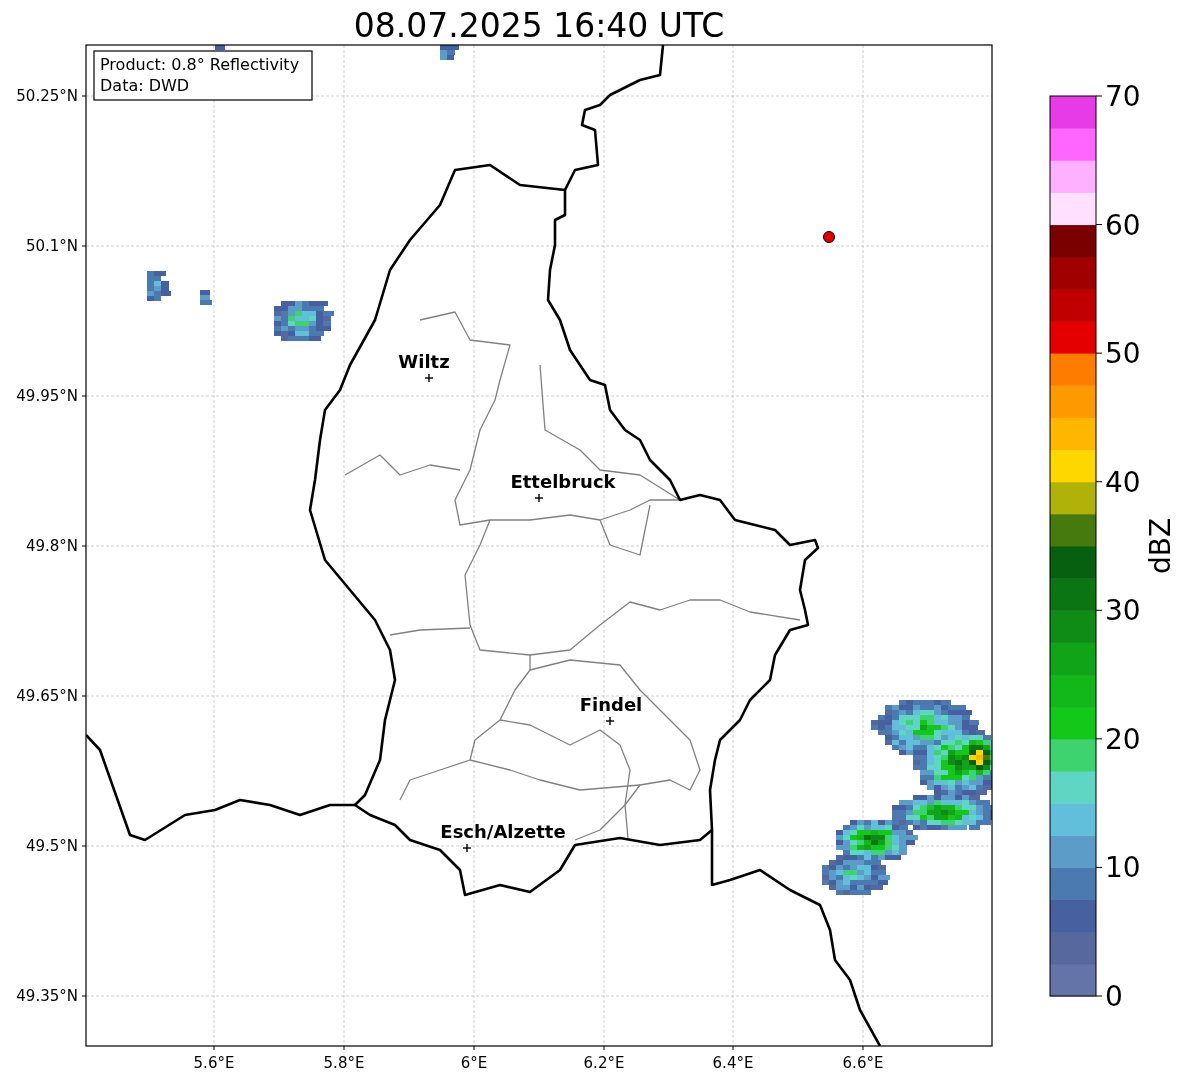 Image resolution: width=1184 pixels, height=1081 pixels. I want to click on colorbar-tick-label: 40, so click(1123, 482).